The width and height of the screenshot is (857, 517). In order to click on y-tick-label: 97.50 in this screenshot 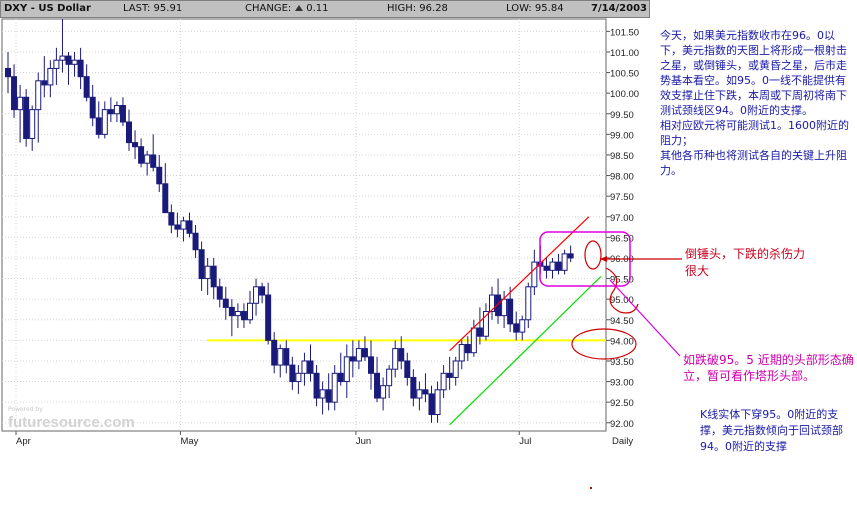, I will do `click(622, 197)`.